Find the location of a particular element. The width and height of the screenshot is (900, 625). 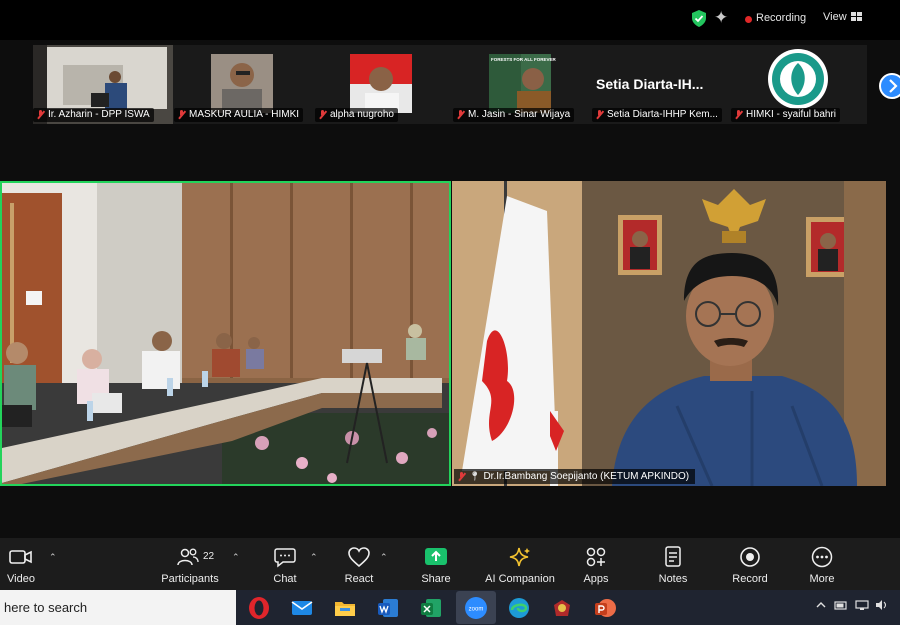

react-options-chevron-up-icon: ⌃ is located at coordinates (384, 557).